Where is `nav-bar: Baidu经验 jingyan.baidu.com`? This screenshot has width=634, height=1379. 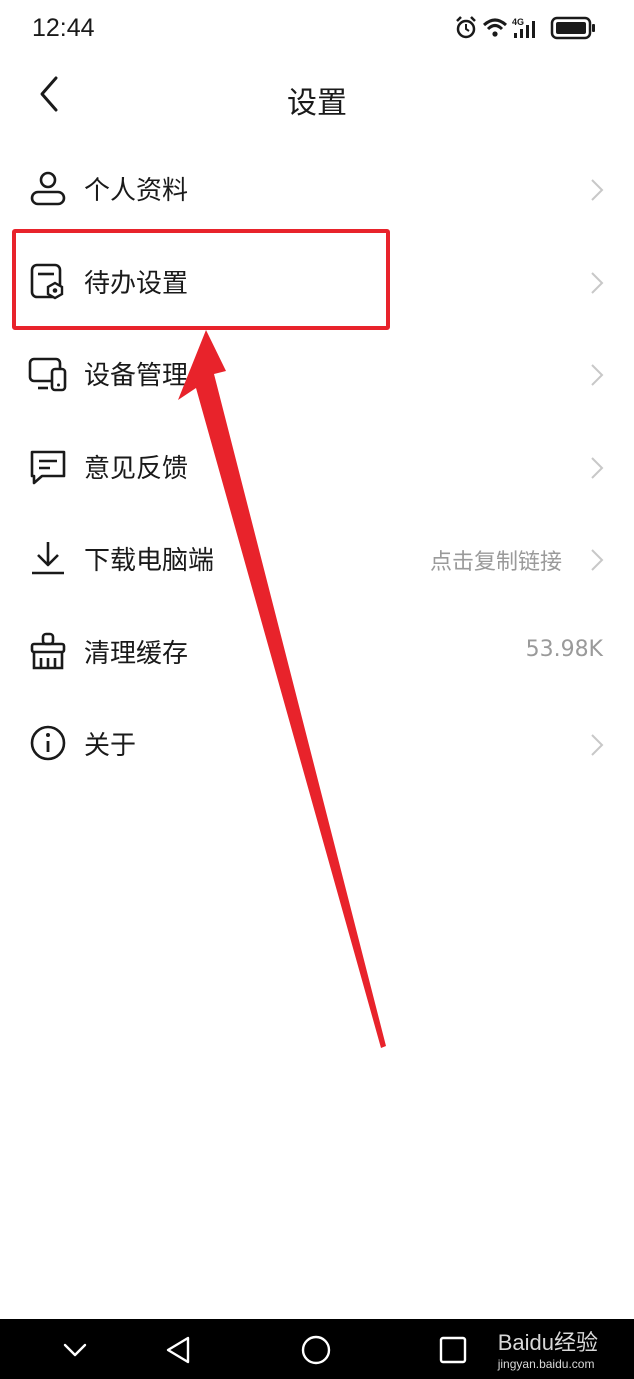
nav-bar: Baidu经验 jingyan.baidu.com is located at coordinates (317, 1349).